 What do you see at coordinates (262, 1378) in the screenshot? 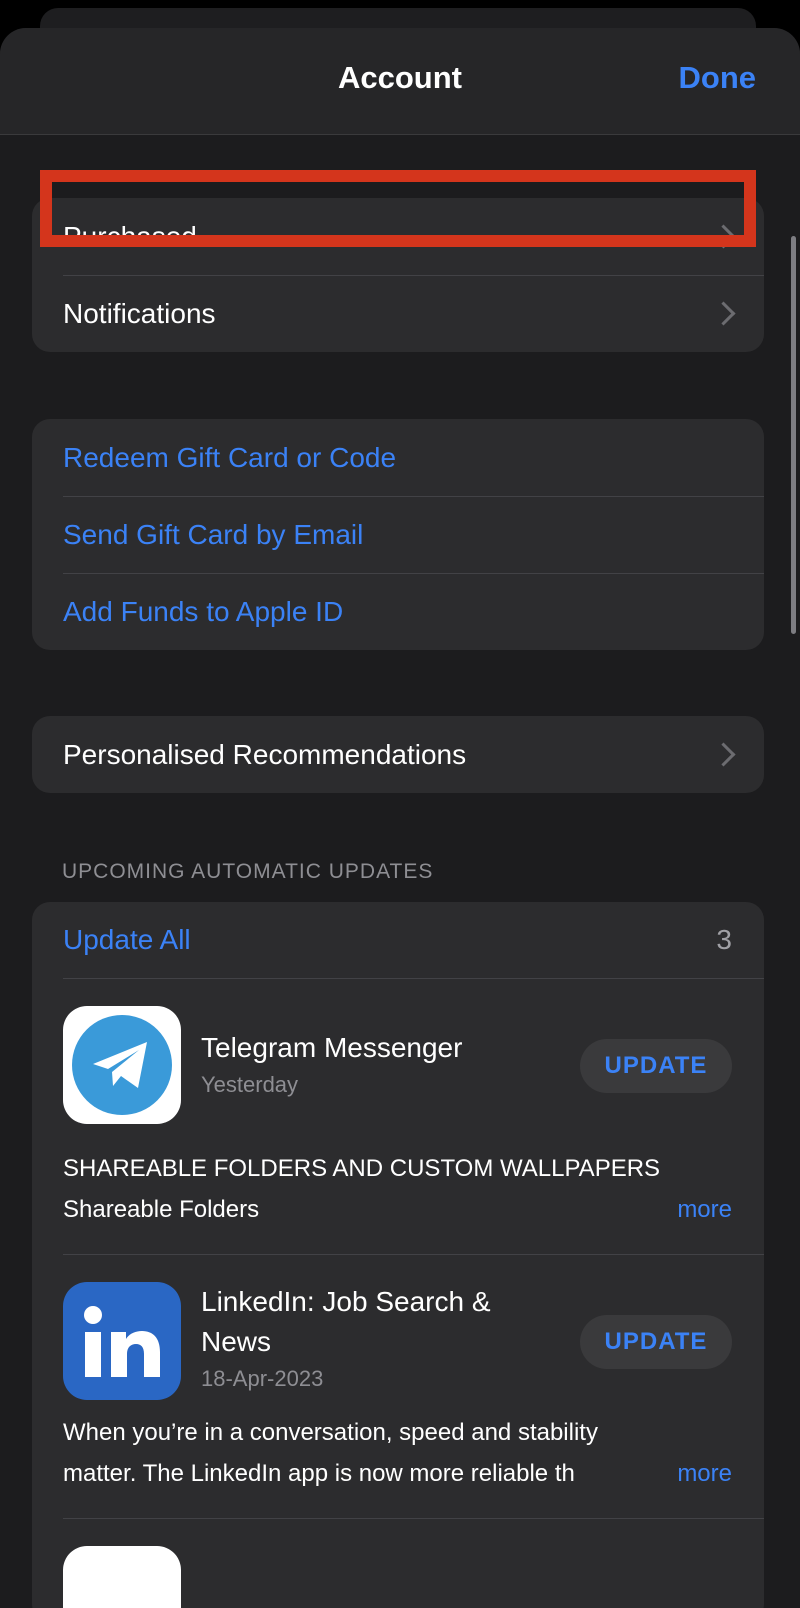
I see `app-date: 18-Apr-2023` at bounding box center [262, 1378].